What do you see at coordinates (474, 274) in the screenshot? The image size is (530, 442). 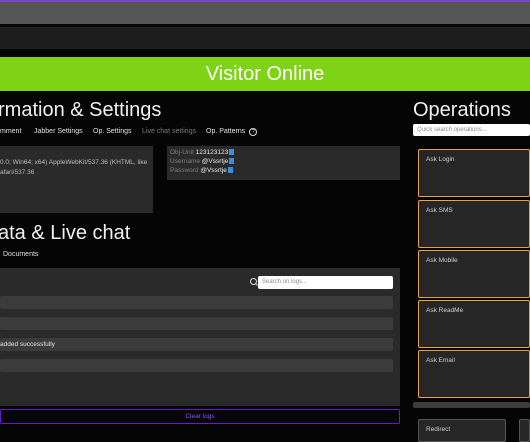 I see `op-ask-mobile-button: Ask Mobile` at bounding box center [474, 274].